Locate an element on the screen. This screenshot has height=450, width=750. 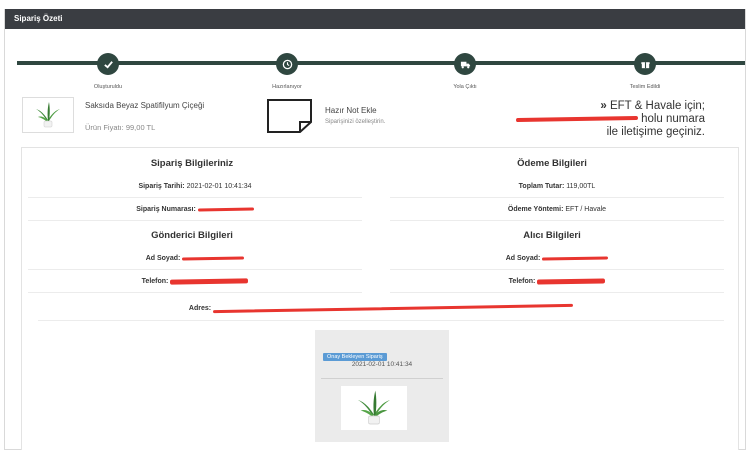
address-label: Adres: is located at coordinates (200, 308).